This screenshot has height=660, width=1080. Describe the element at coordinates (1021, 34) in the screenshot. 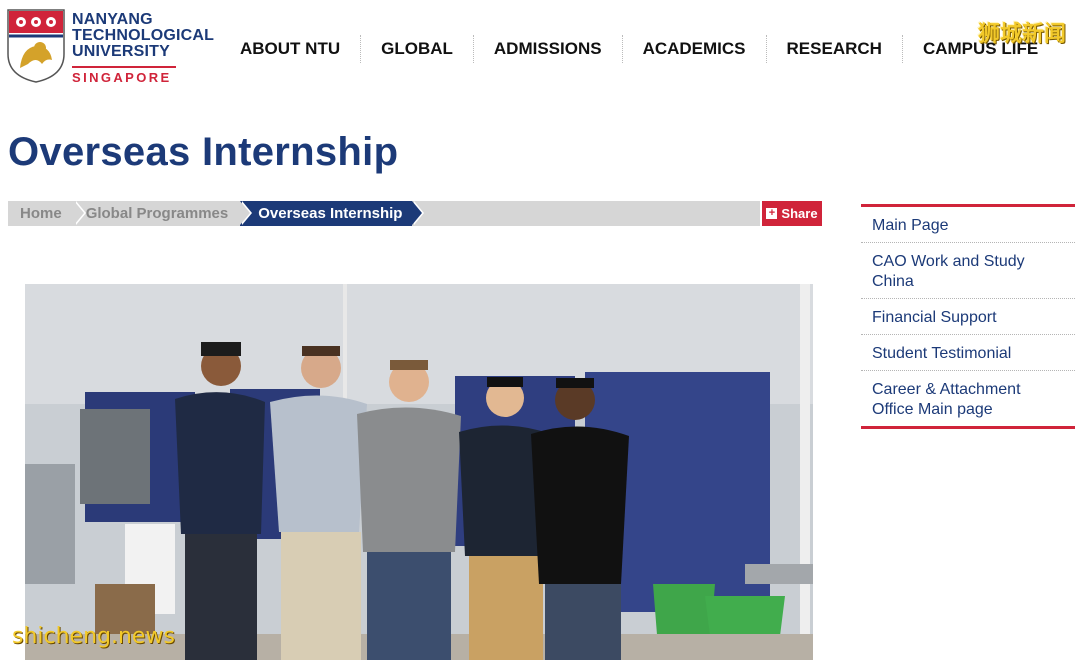

I see `watermark-top: 狮城新闻` at that location.